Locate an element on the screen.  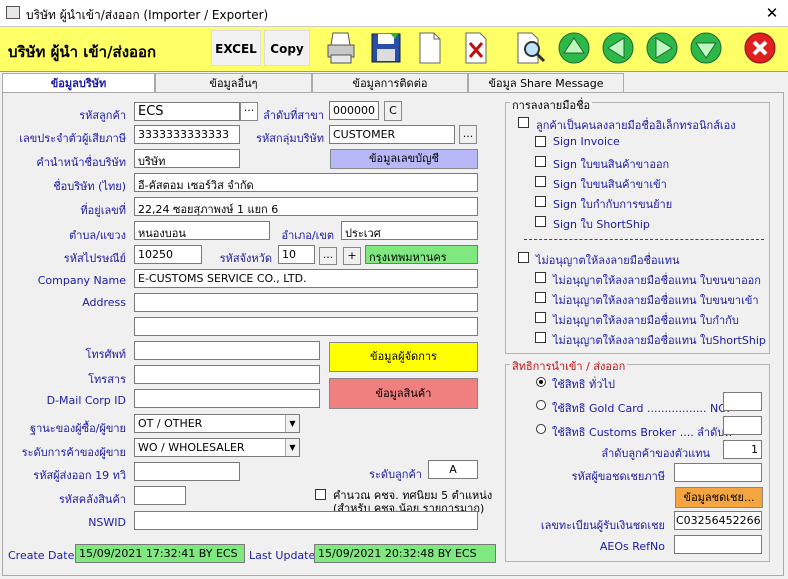
last-update-label: Last Update : is located at coordinates (286, 555).